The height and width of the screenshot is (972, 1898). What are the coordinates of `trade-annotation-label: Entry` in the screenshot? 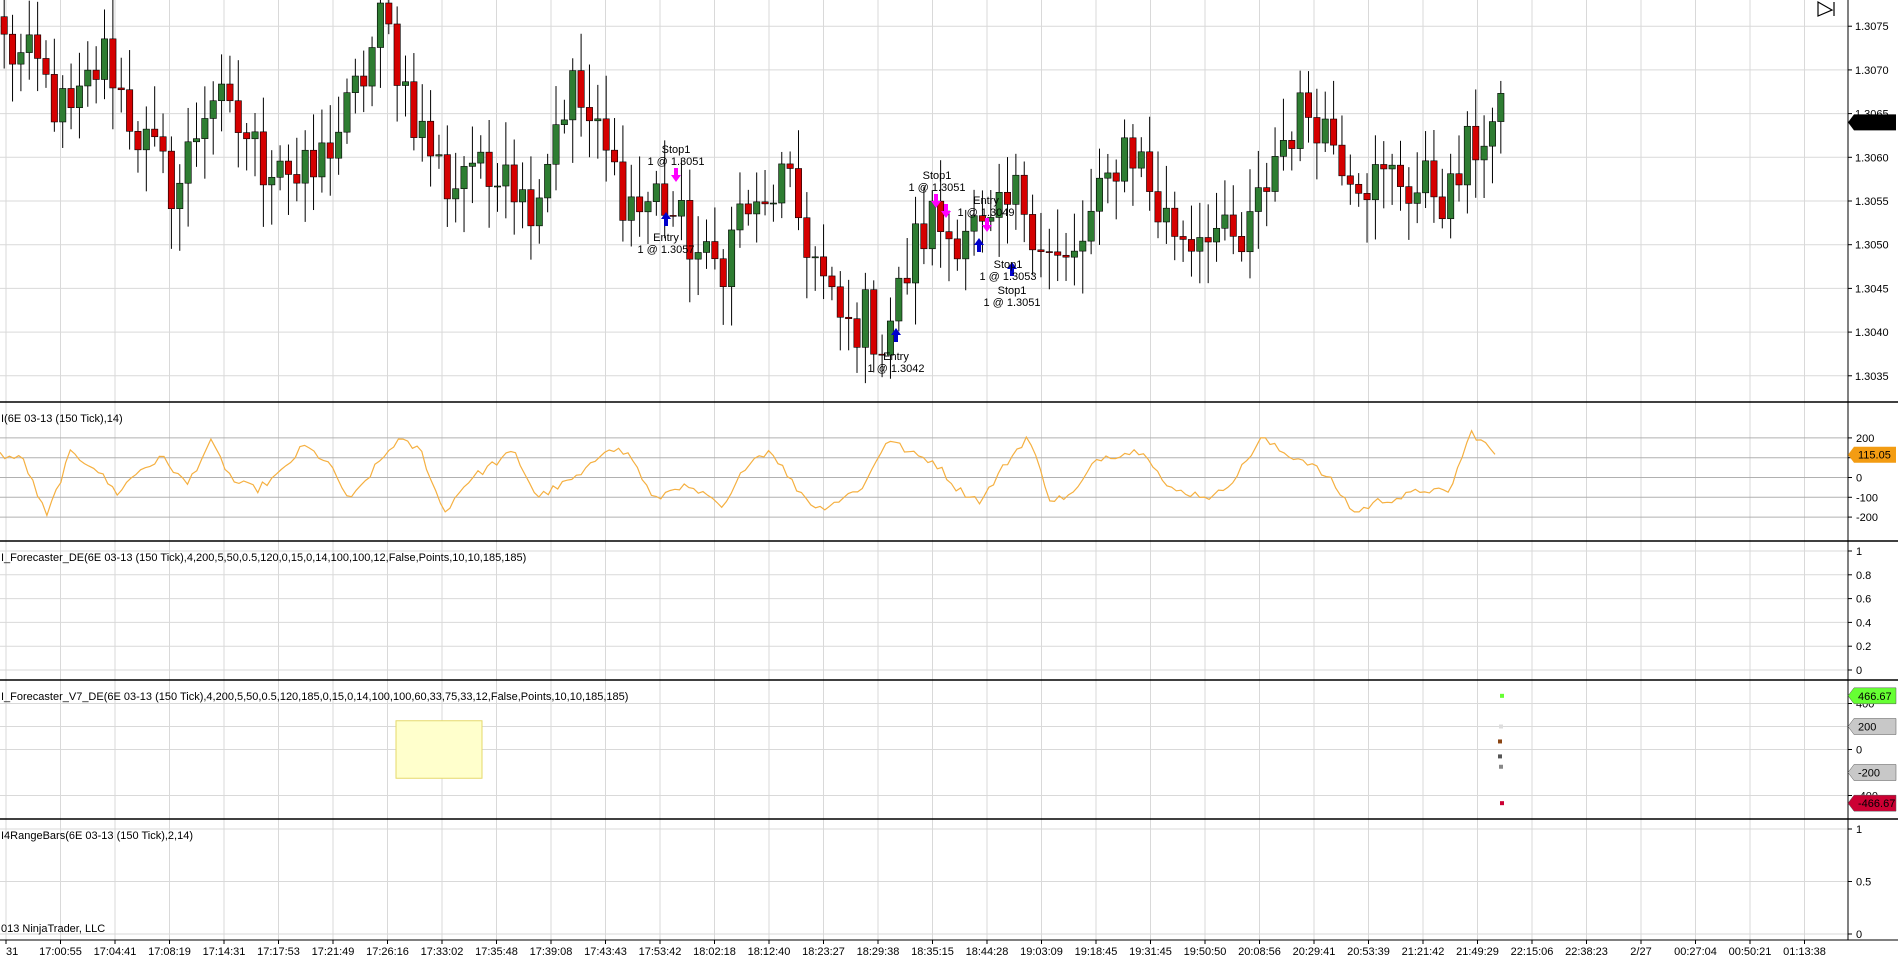 It's located at (666, 238).